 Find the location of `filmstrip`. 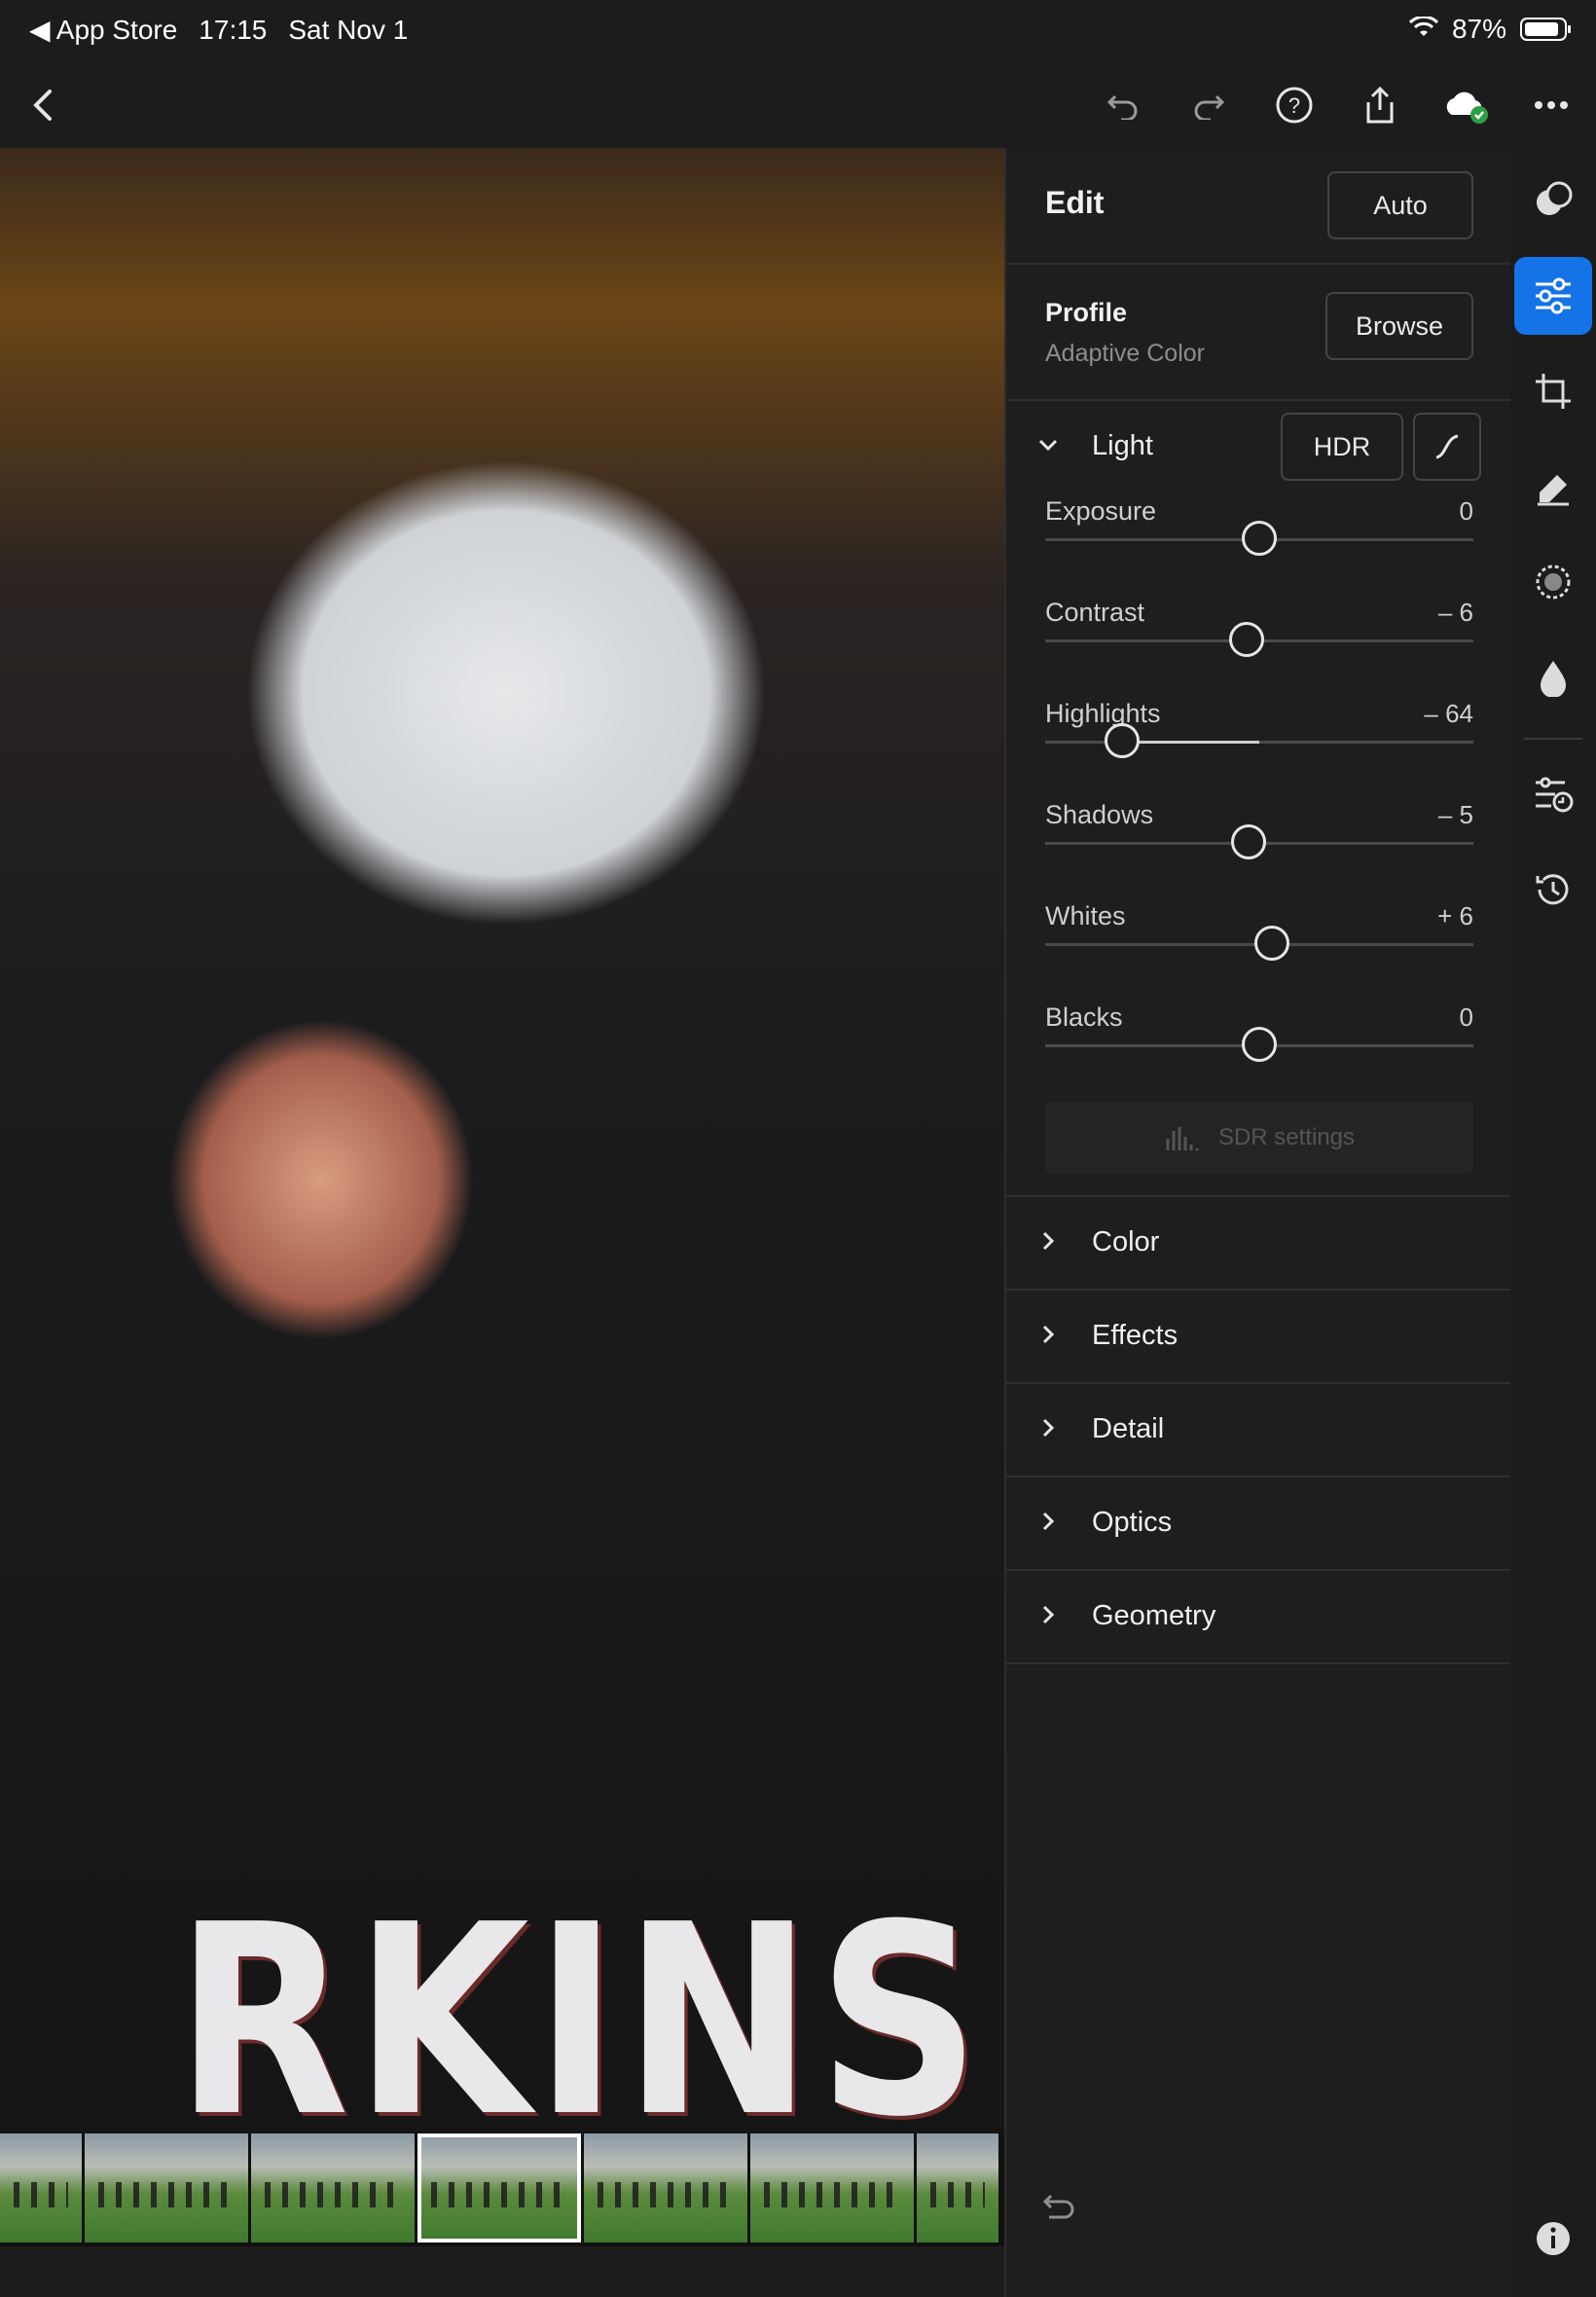

filmstrip is located at coordinates (502, 2189).